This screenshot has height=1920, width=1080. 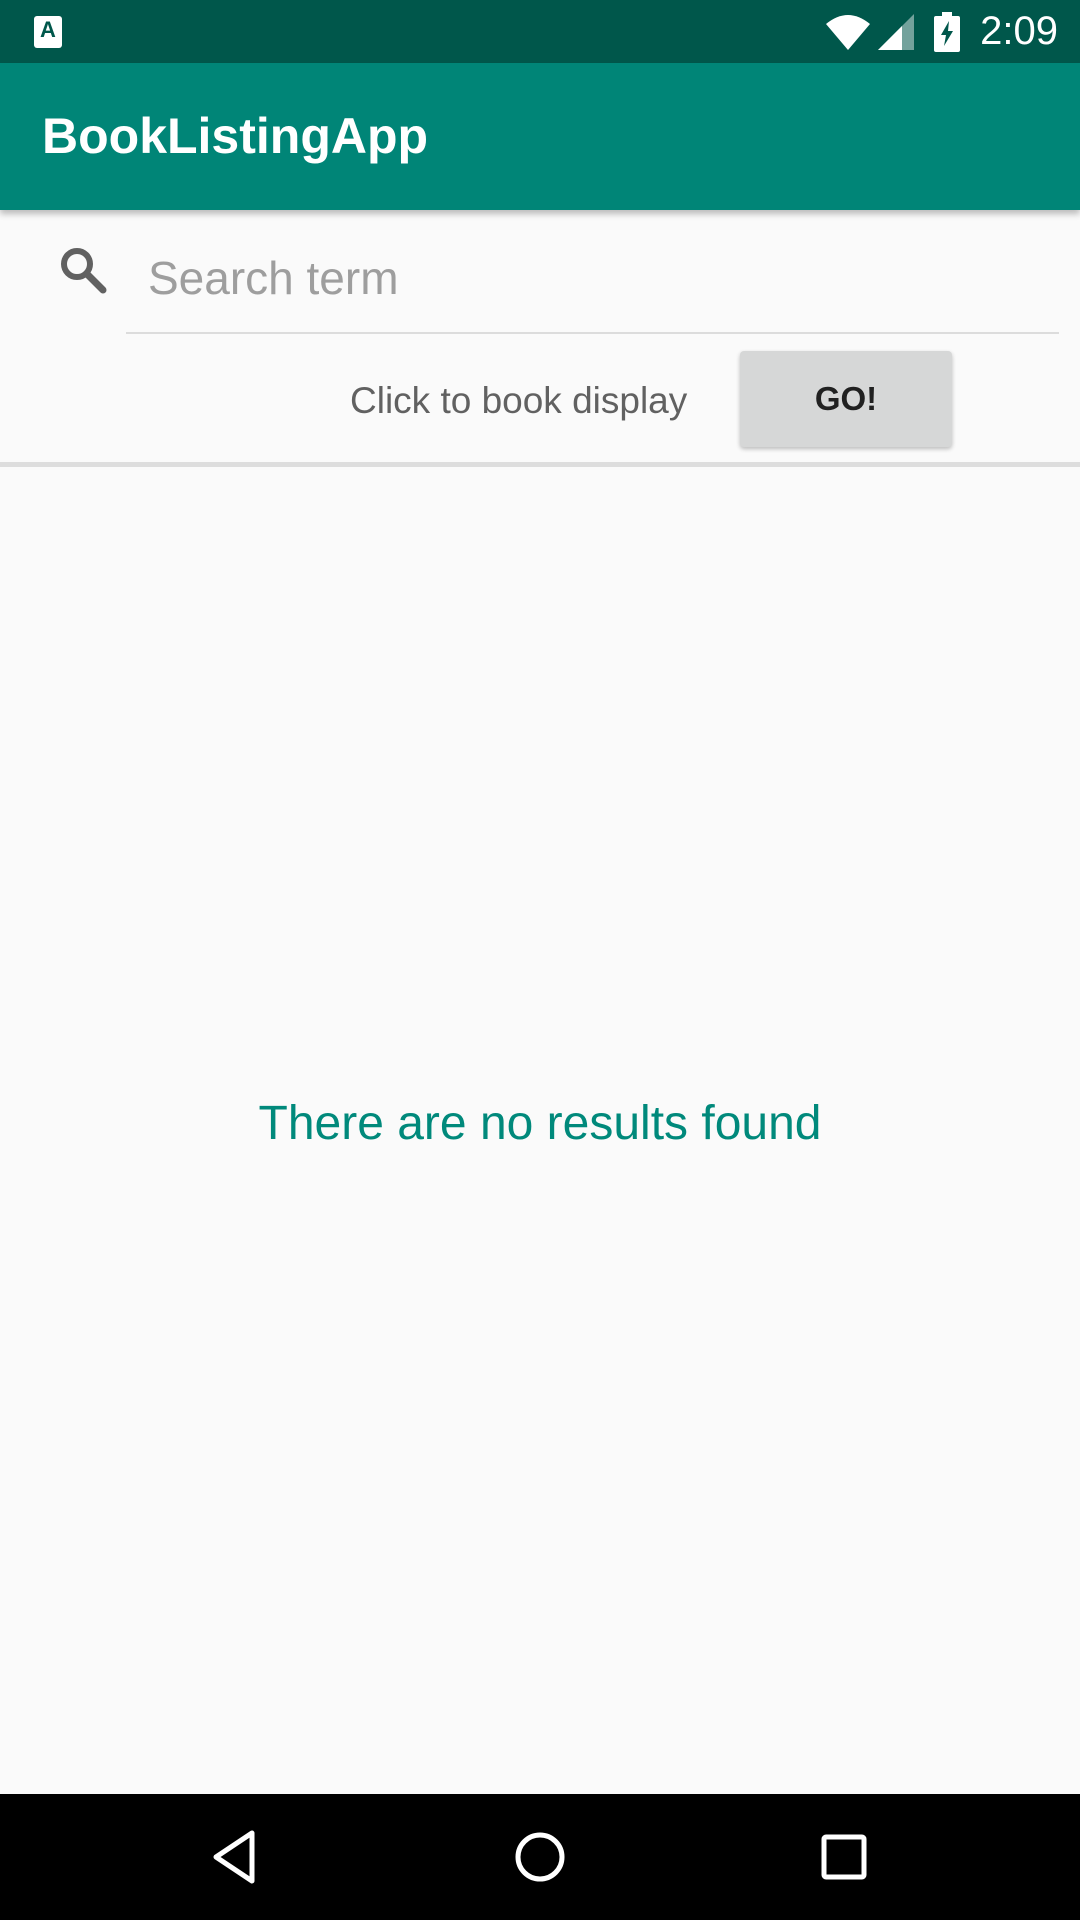 I want to click on status-icons: 2:09, so click(x=941, y=31).